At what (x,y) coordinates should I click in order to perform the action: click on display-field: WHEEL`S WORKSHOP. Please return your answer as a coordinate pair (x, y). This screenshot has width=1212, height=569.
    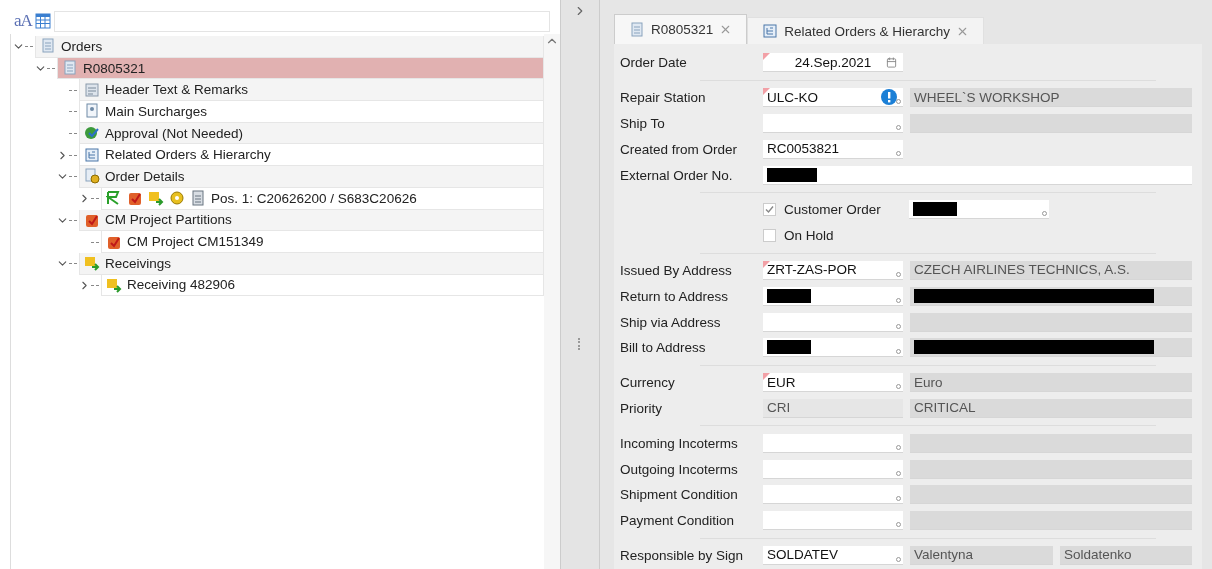
    Looking at the image, I should click on (1051, 98).